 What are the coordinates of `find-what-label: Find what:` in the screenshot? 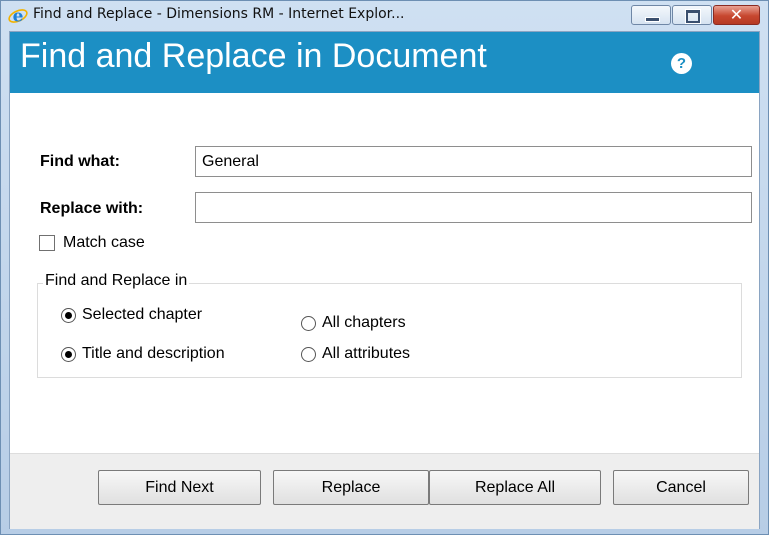 It's located at (80, 161).